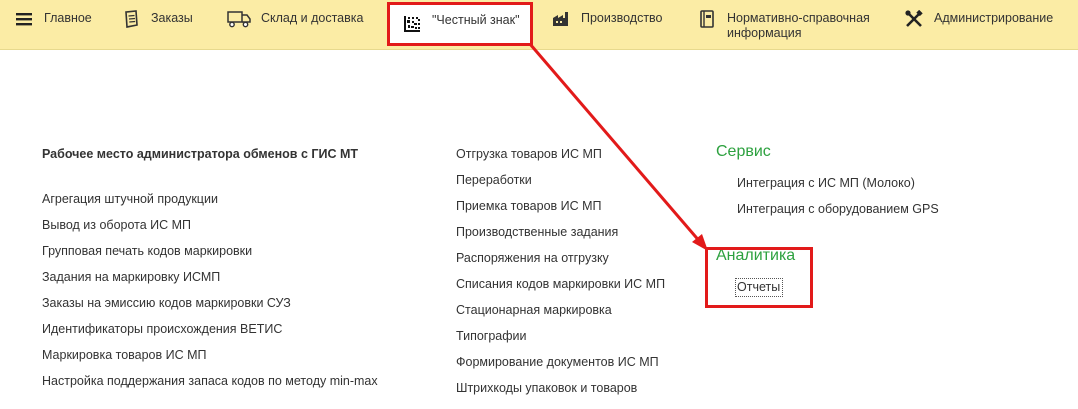 This screenshot has width=1078, height=409. Describe the element at coordinates (312, 18) in the screenshot. I see `tab-label: Склад и доставка` at that location.